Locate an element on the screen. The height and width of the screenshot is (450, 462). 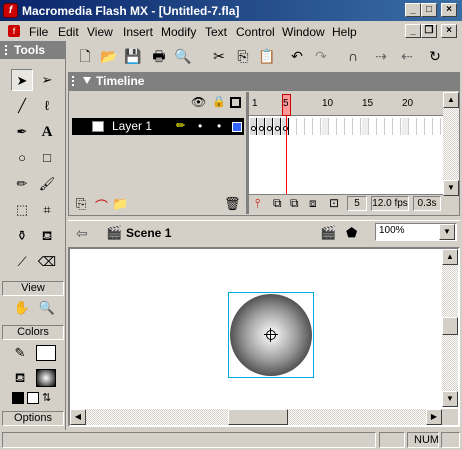
snap-magnet-icon: ∩ is located at coordinates (353, 56).